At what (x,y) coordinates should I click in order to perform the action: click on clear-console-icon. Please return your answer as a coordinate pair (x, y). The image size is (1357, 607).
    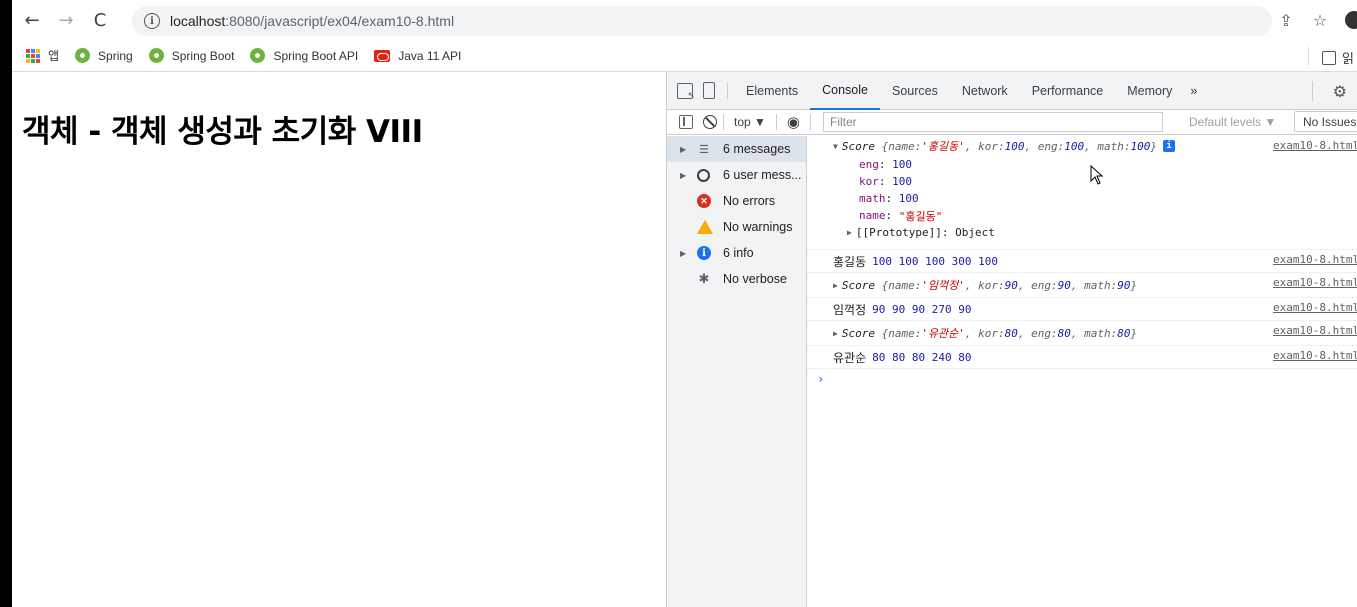
    Looking at the image, I should click on (710, 122).